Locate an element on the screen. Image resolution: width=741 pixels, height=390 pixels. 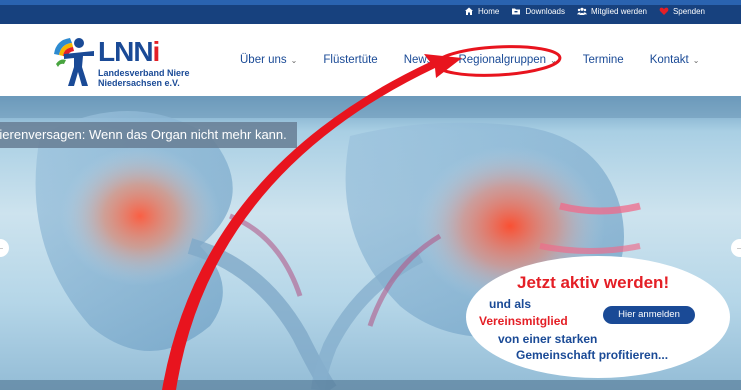
logo-subtitle-line1: Landesverband Niere is located at coordinates (144, 73).